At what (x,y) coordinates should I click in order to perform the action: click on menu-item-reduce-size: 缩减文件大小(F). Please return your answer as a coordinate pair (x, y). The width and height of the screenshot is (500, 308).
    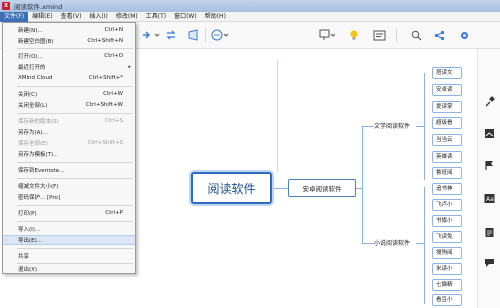
    Looking at the image, I should click on (69, 186).